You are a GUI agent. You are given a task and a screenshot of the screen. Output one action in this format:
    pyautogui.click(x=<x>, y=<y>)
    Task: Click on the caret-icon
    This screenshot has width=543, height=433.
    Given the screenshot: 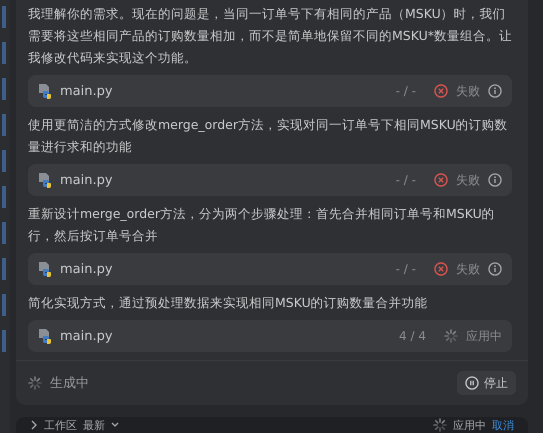 What is the action you would take?
    pyautogui.click(x=115, y=425)
    